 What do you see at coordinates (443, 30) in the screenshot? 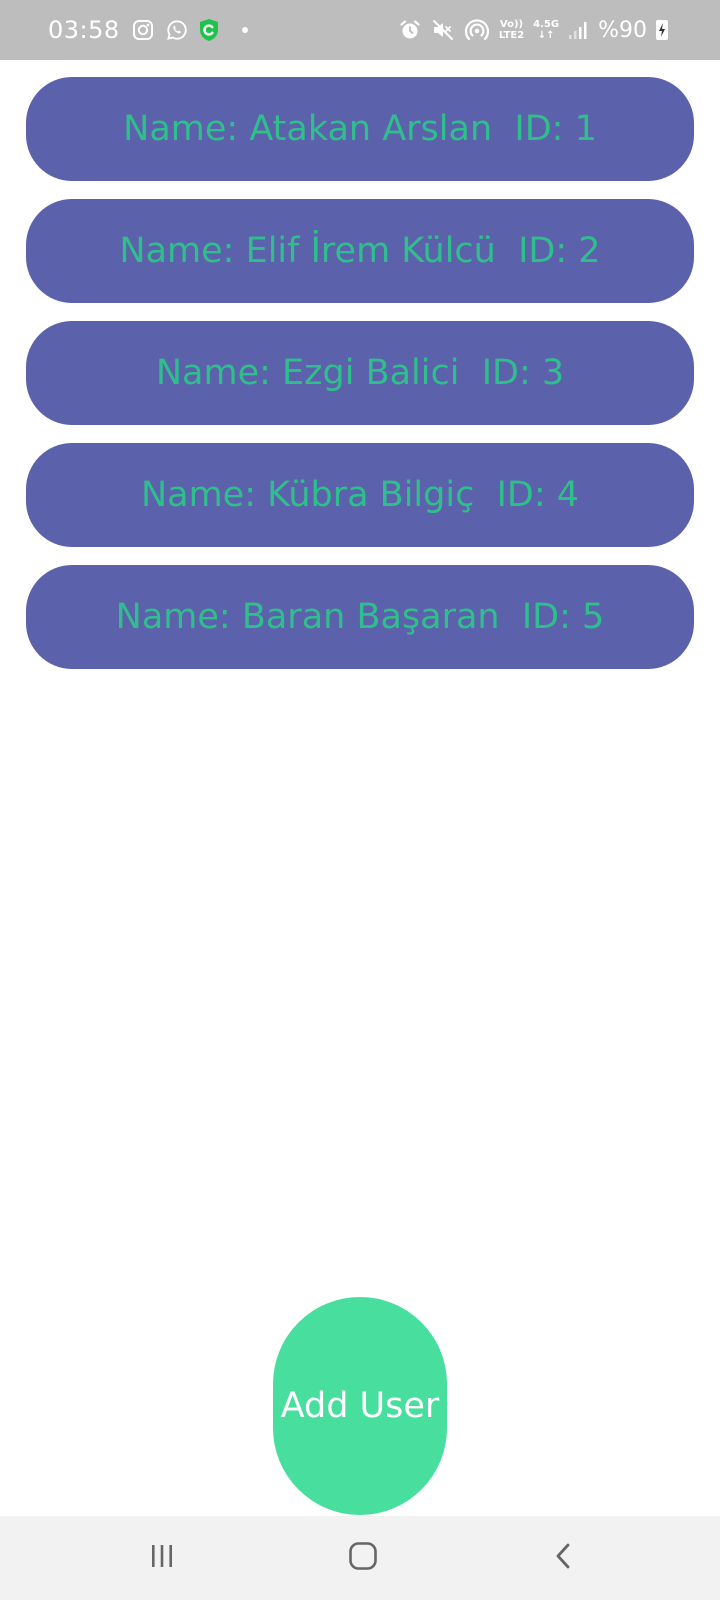
I see `mute-icon` at bounding box center [443, 30].